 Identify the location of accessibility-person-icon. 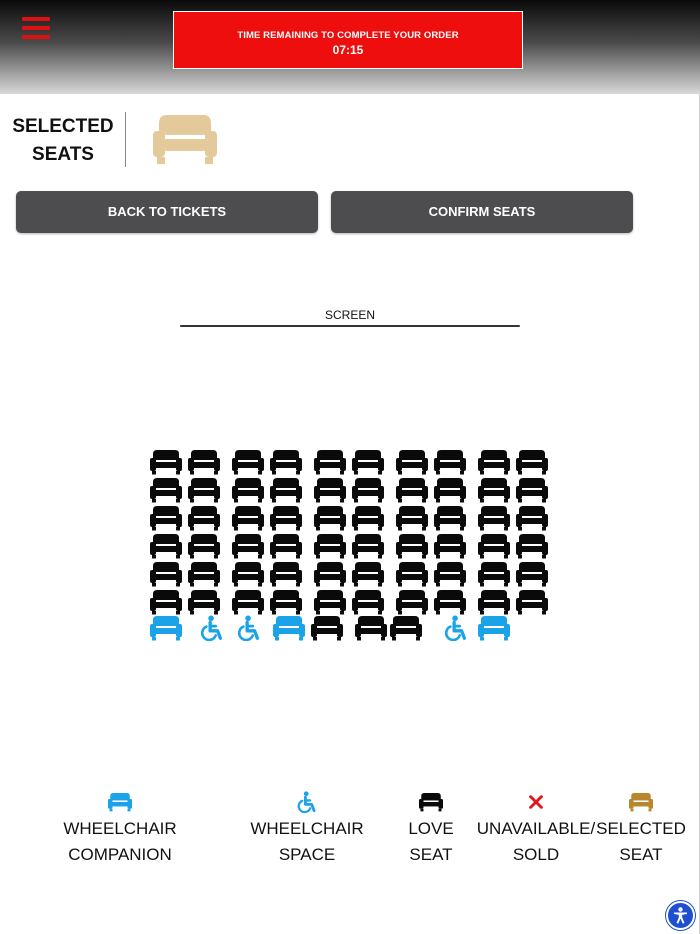
(680, 915).